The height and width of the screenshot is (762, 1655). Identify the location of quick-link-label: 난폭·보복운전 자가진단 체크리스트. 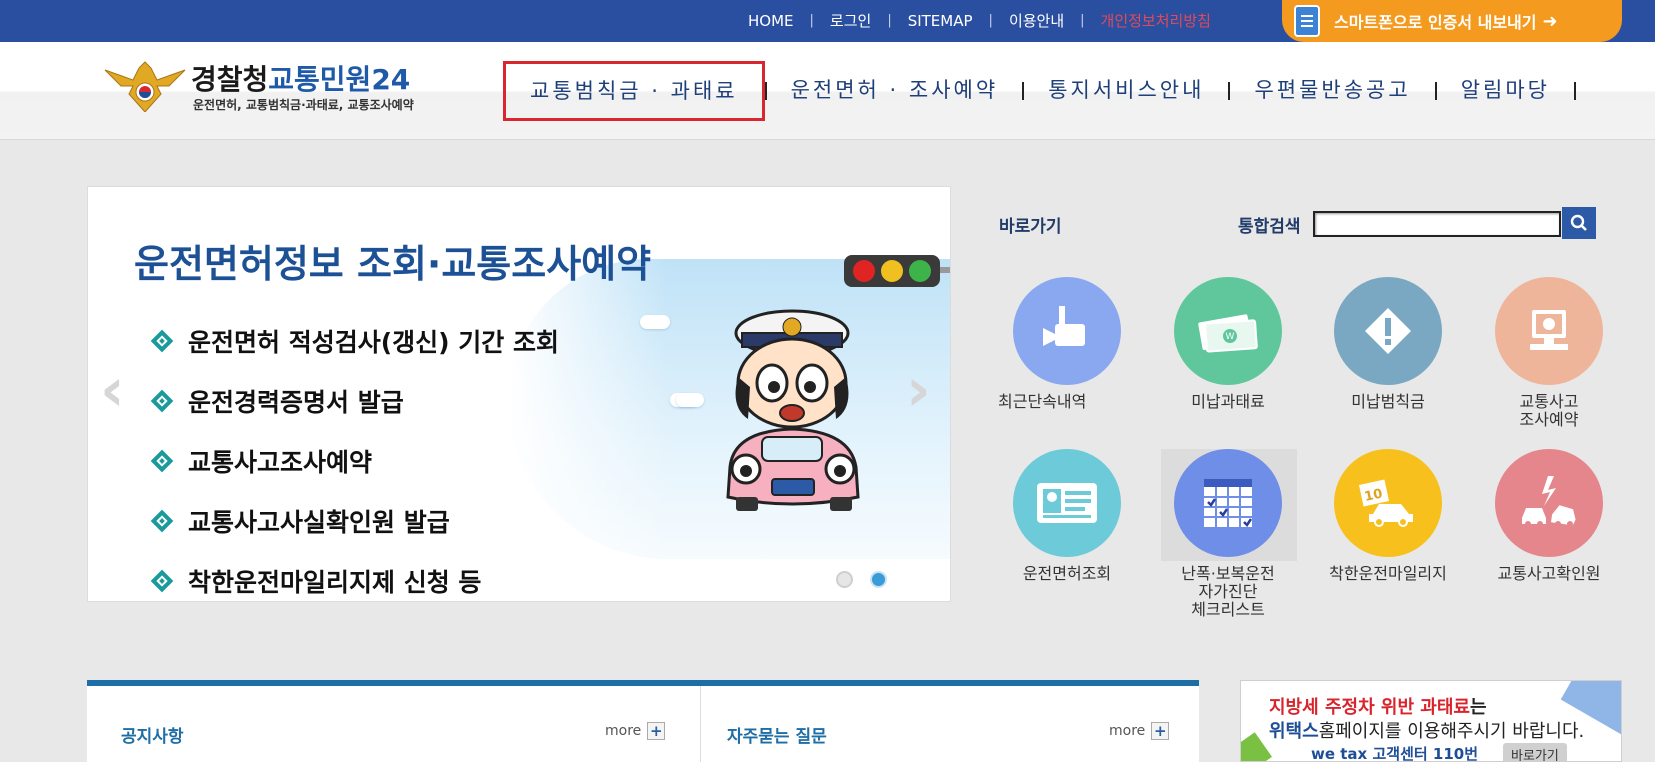
(1228, 591).